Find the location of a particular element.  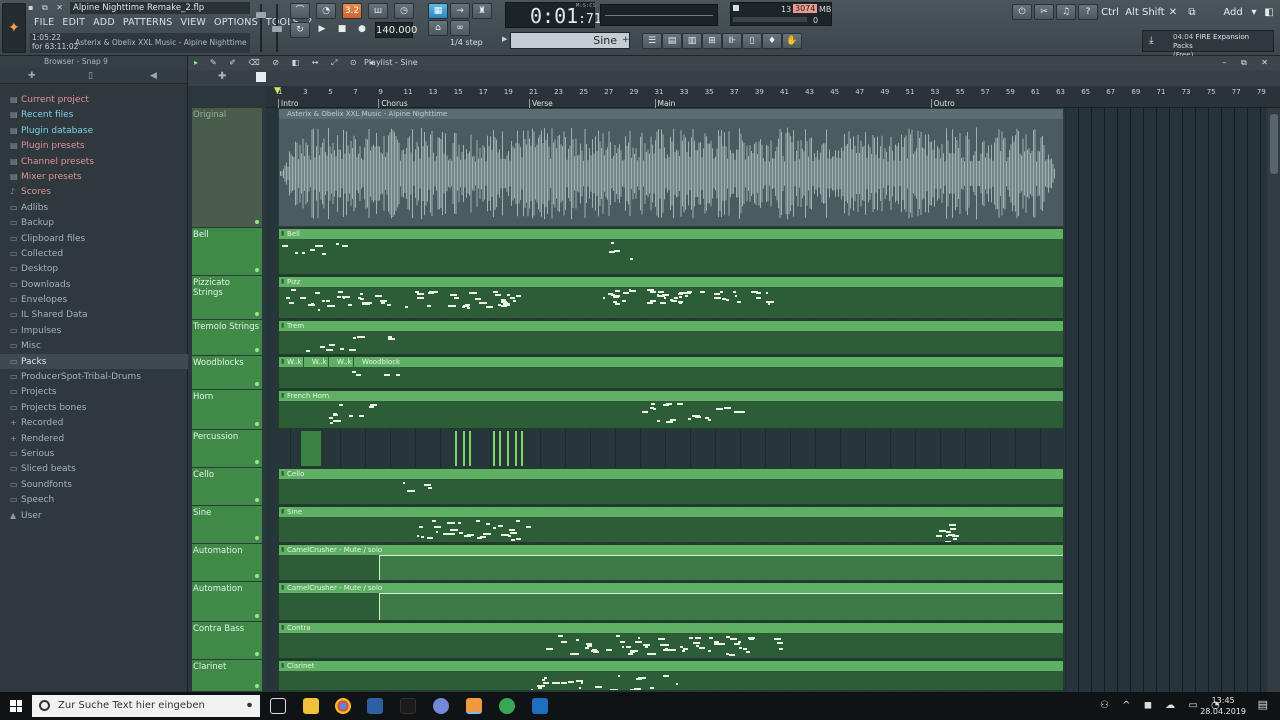

browser-item: ▭ IL Shared Data is located at coordinates (94, 314).